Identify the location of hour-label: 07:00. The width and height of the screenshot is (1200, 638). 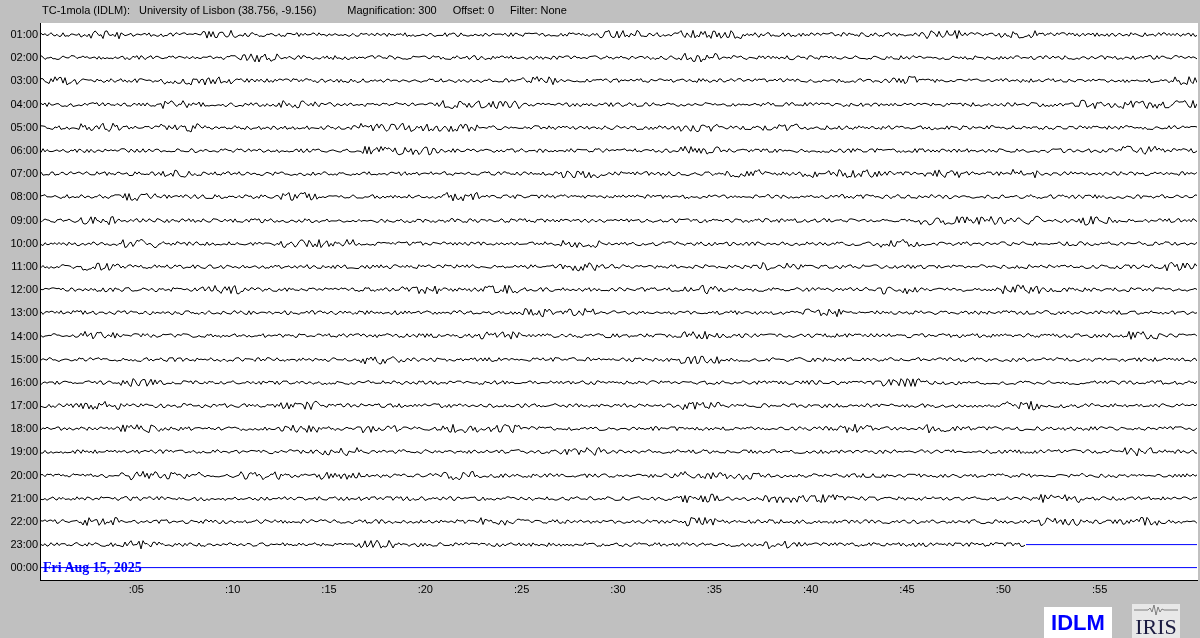
(24, 174).